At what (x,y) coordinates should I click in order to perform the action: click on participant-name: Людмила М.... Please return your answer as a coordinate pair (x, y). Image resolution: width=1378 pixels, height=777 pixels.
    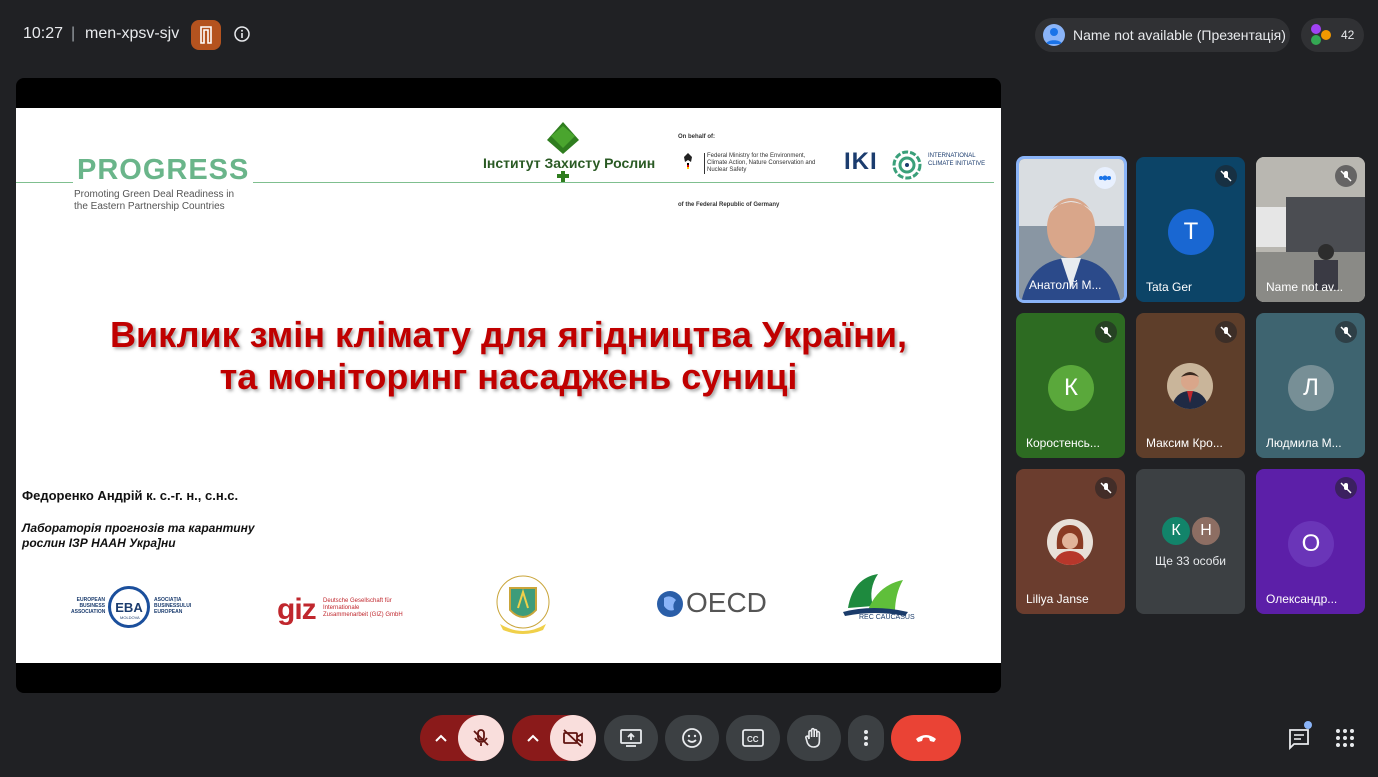
    Looking at the image, I should click on (1304, 443).